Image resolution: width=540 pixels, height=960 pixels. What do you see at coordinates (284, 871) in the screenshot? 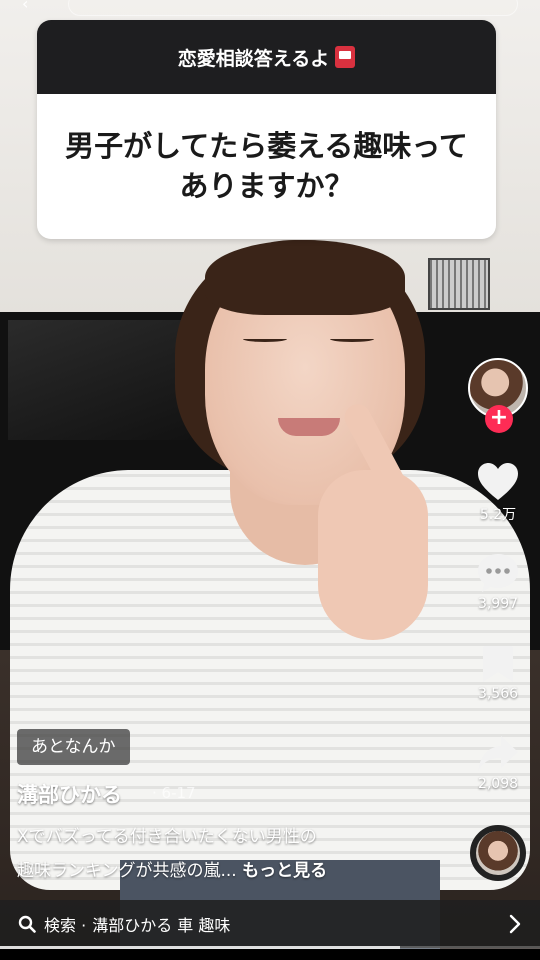
I see `see-more-link: もっと見る` at bounding box center [284, 871].